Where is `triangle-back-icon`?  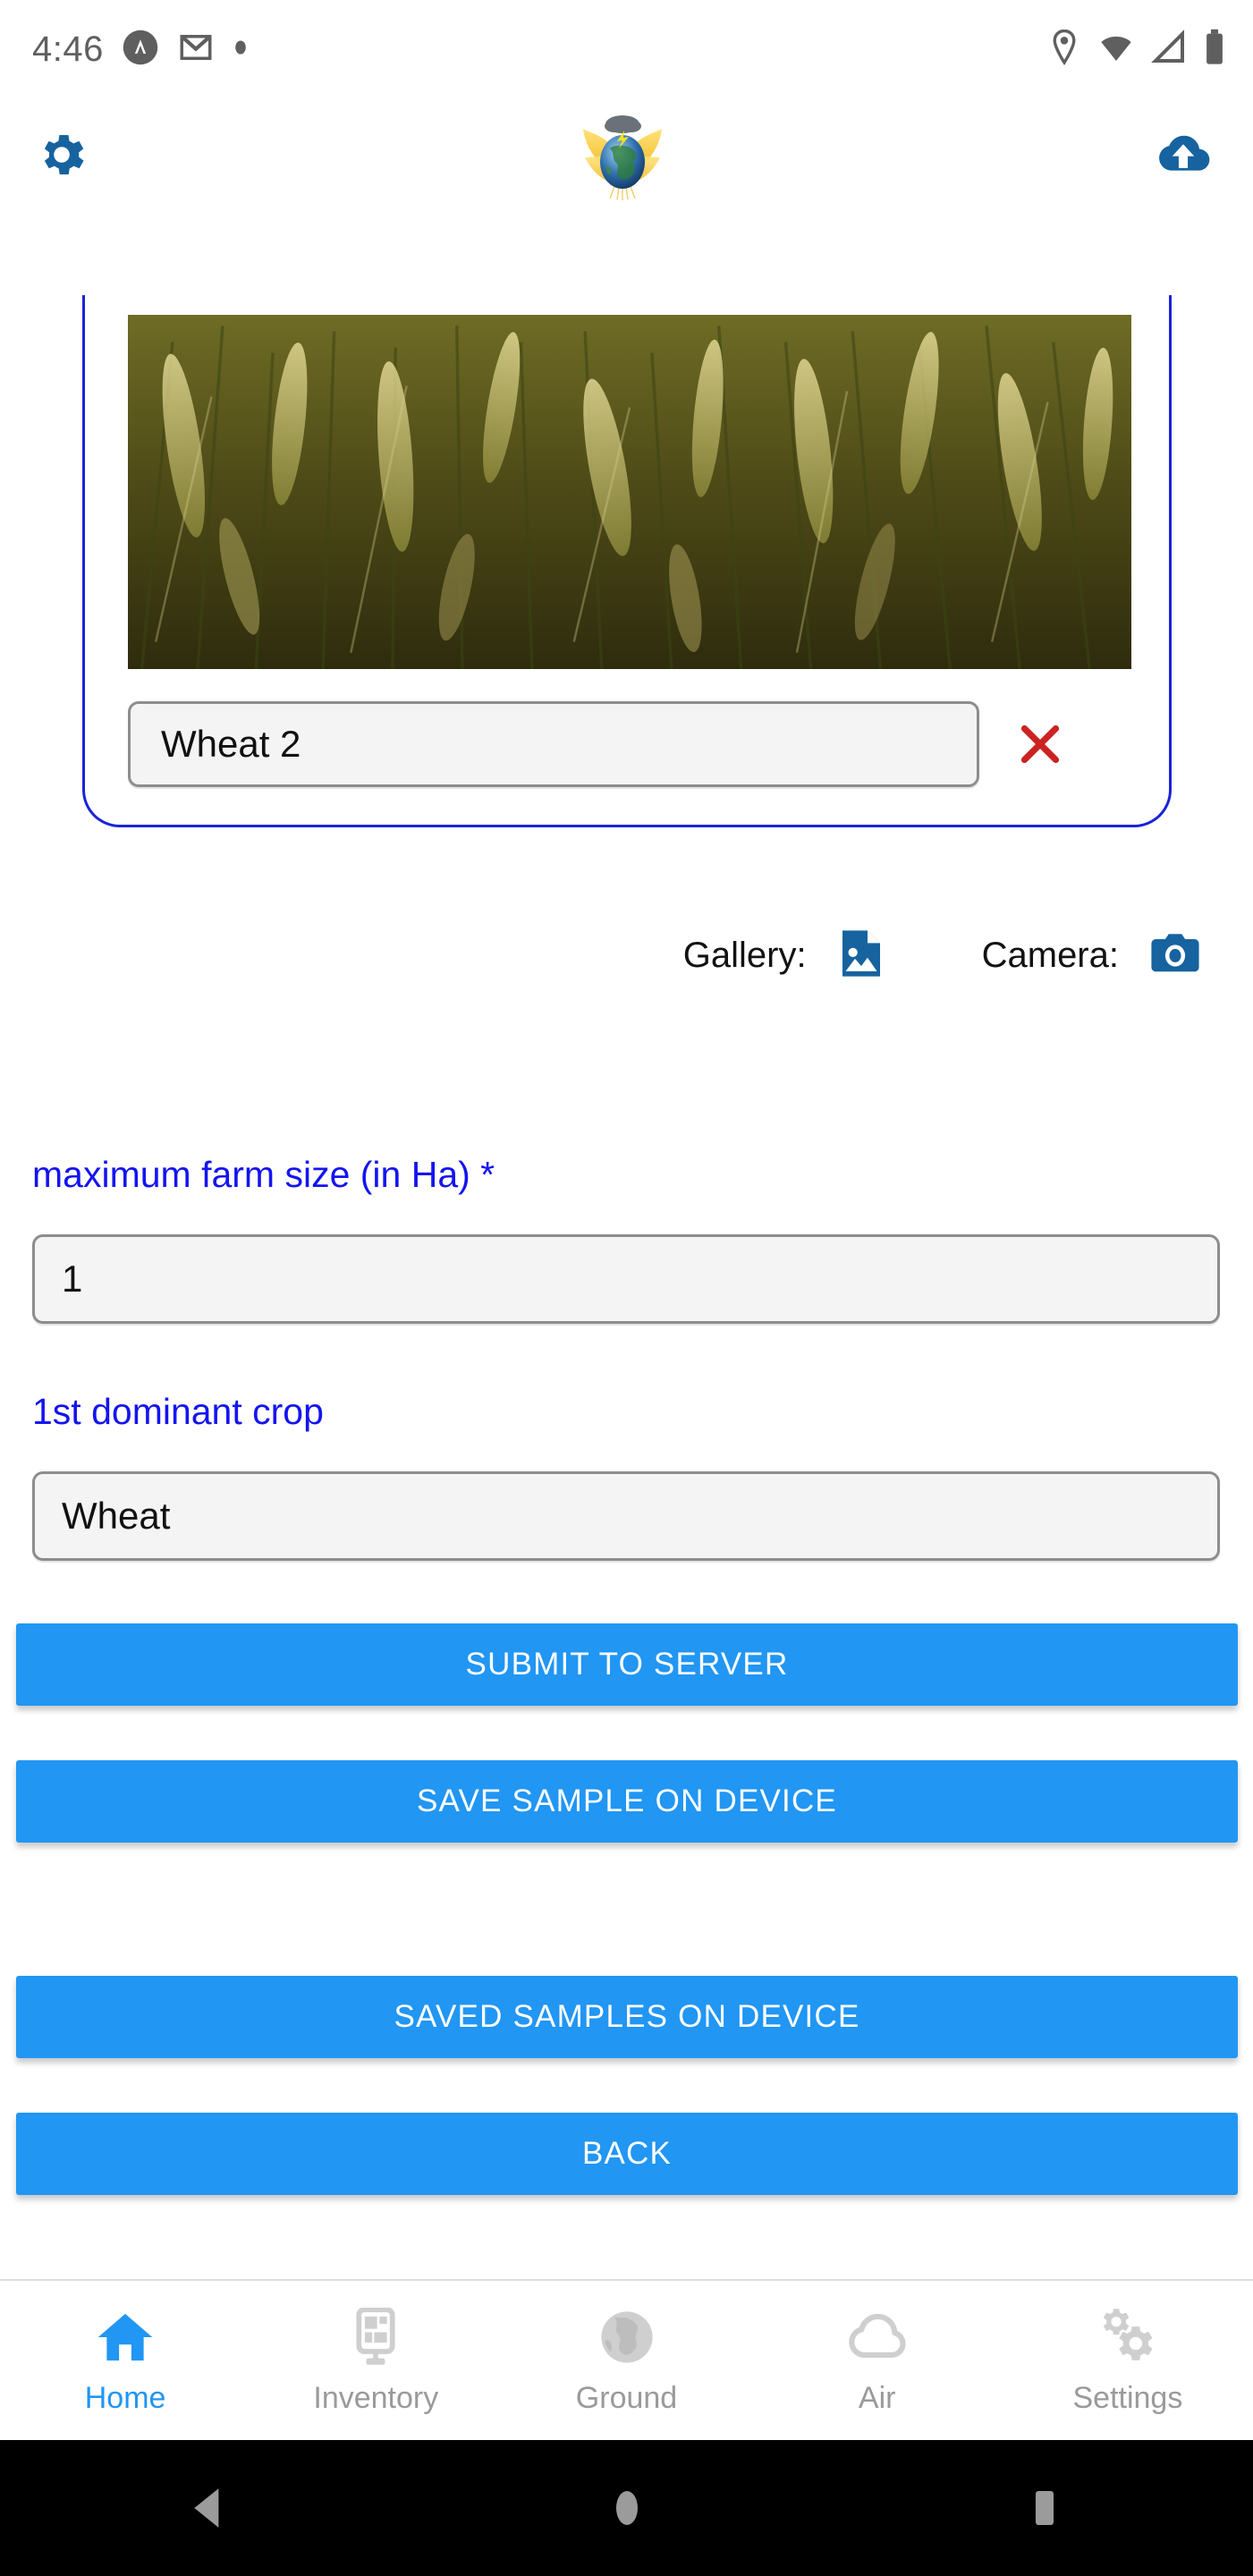 triangle-back-icon is located at coordinates (209, 2508).